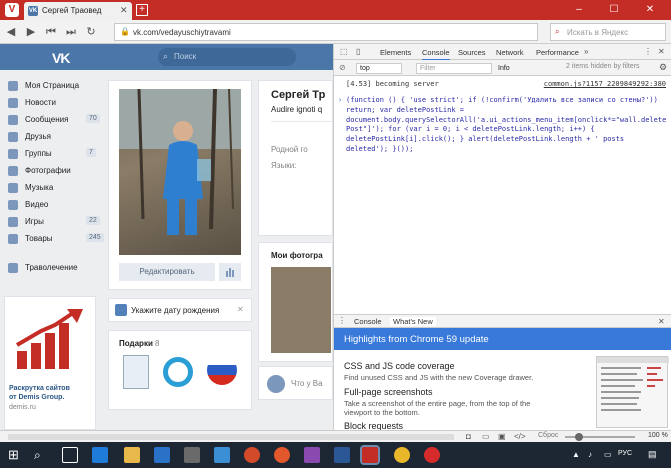  What do you see at coordinates (590, 454) in the screenshot?
I see `volume-icon: ♪` at bounding box center [590, 454].